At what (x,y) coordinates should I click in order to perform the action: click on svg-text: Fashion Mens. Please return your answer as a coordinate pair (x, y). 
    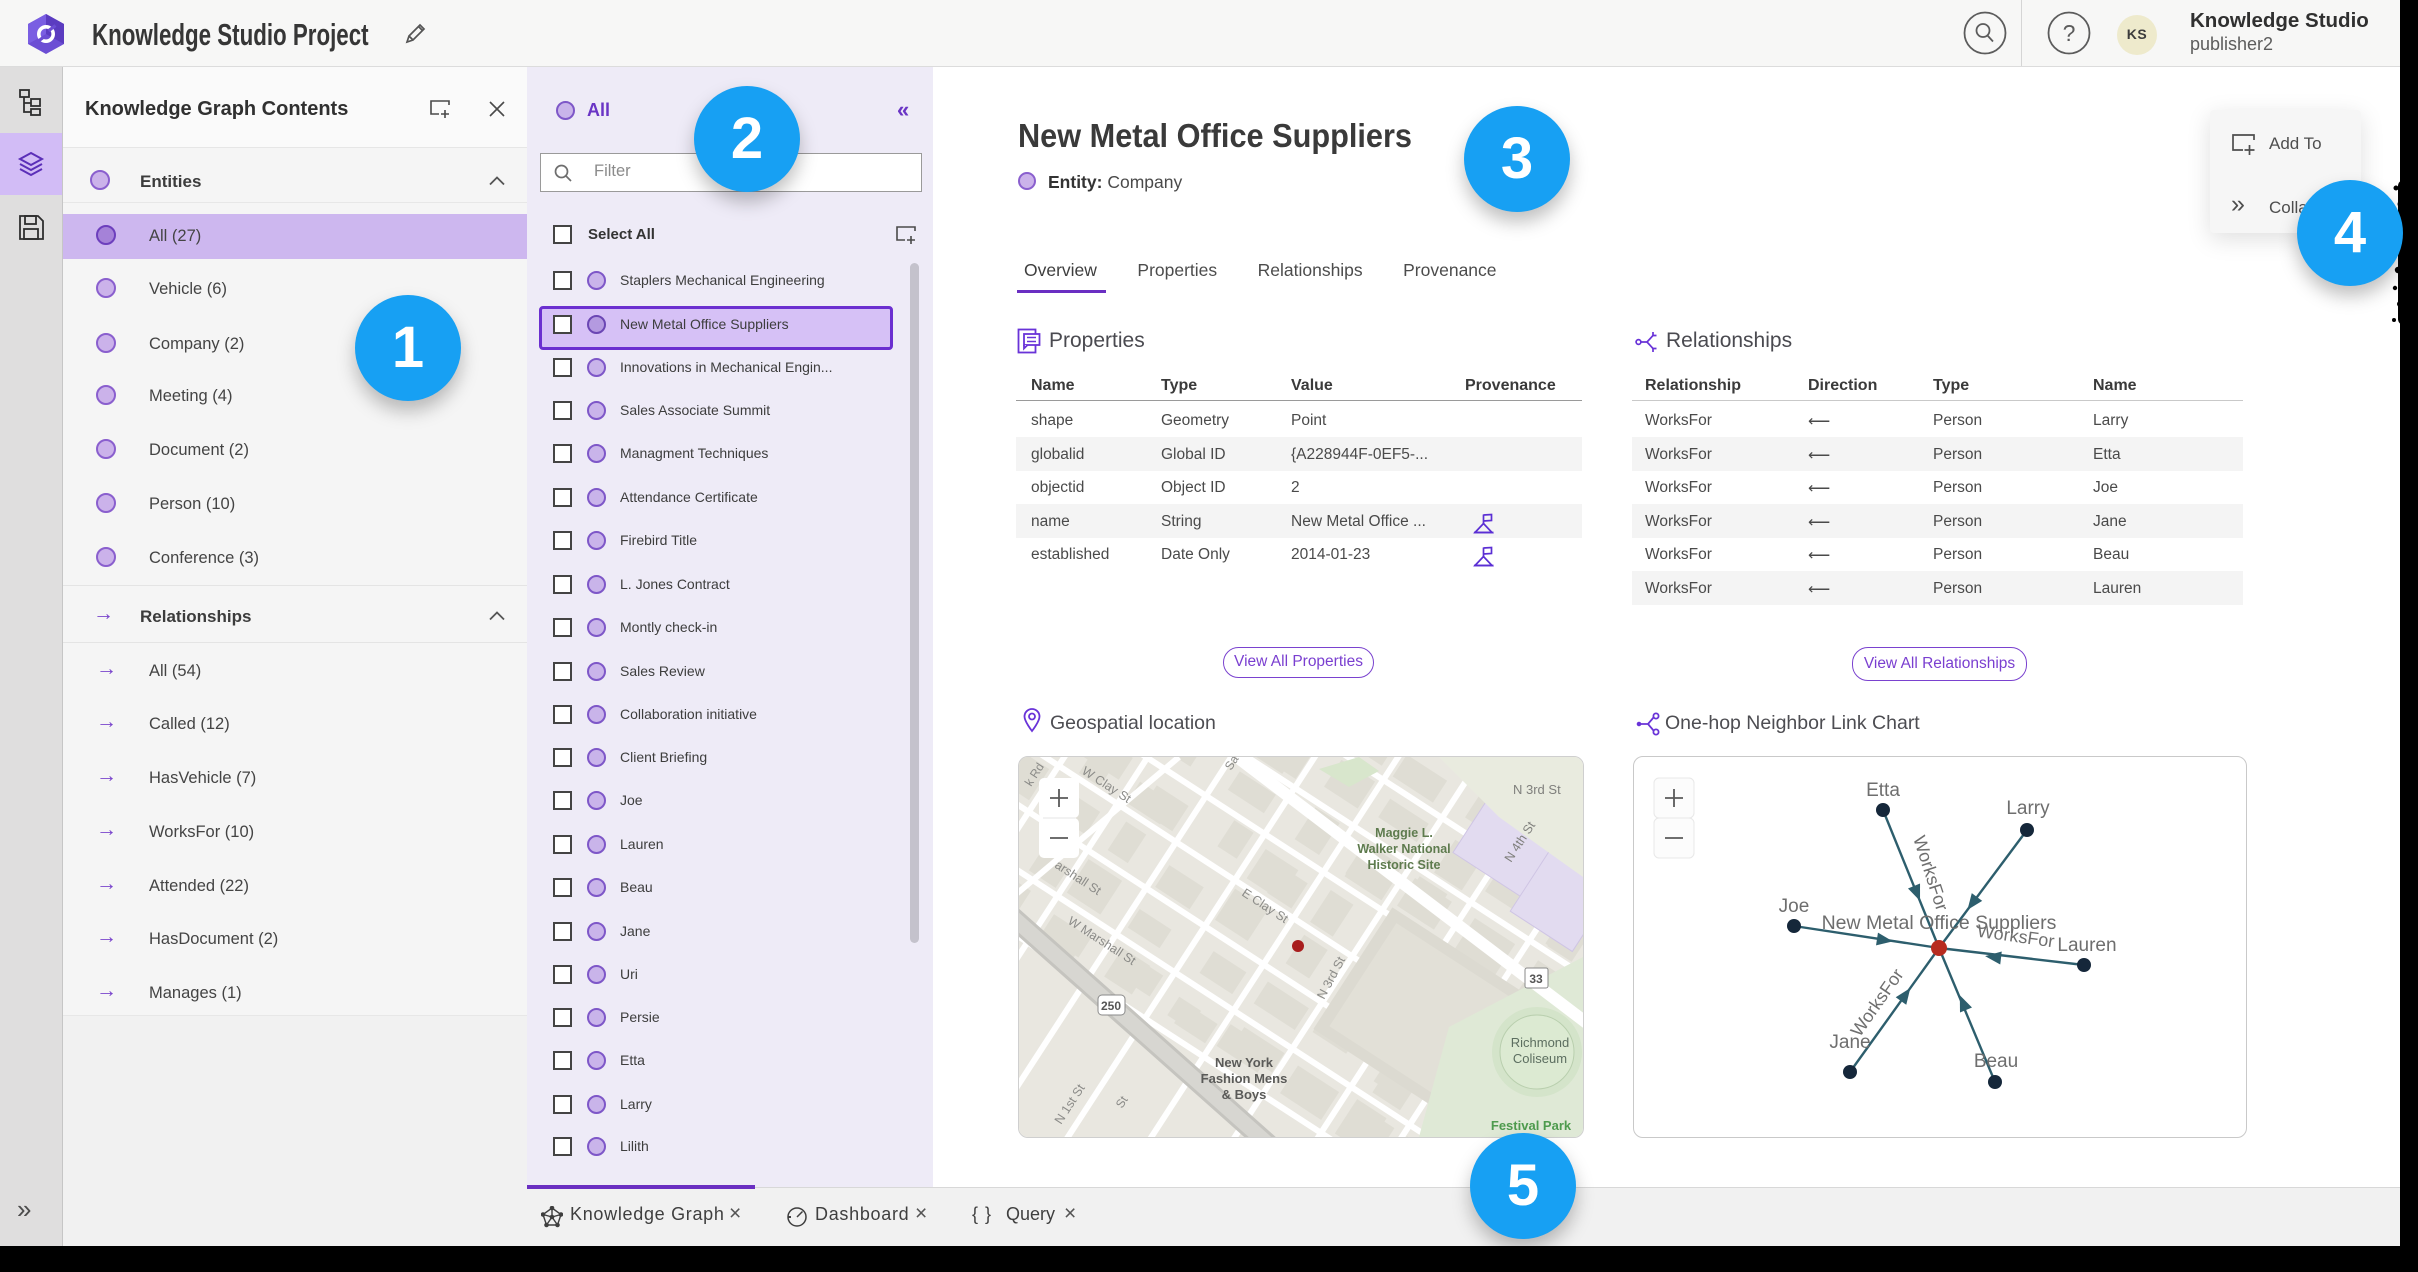
    Looking at the image, I should click on (1244, 1078).